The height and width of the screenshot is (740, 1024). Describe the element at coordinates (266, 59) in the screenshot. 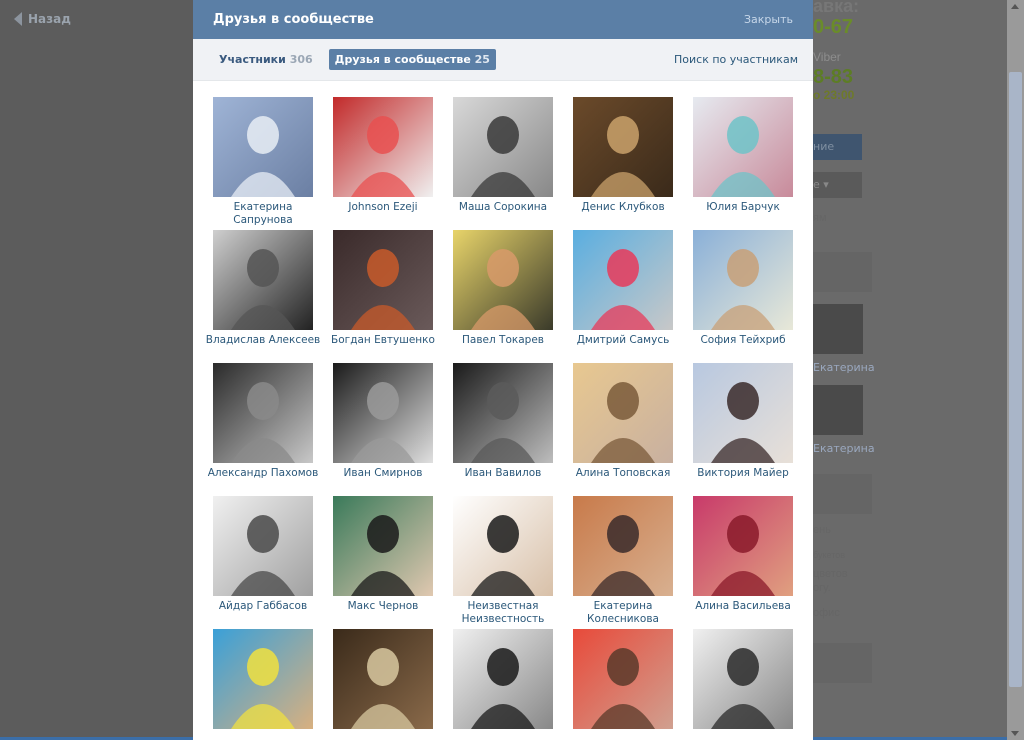

I see `tab-members: Участники 306` at that location.